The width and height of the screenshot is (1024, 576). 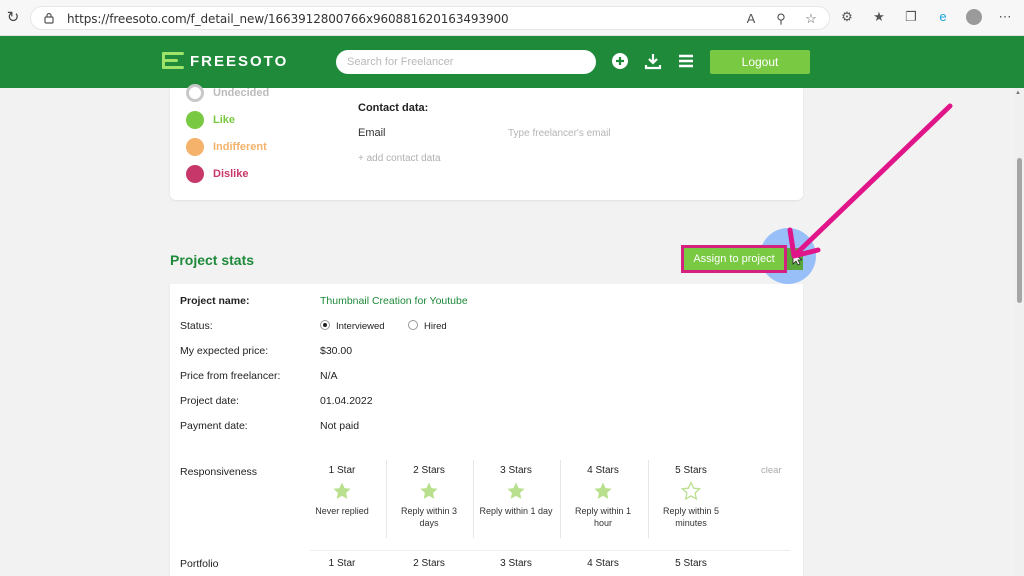 What do you see at coordinates (691, 491) in the screenshot?
I see `star-outline-icon` at bounding box center [691, 491].